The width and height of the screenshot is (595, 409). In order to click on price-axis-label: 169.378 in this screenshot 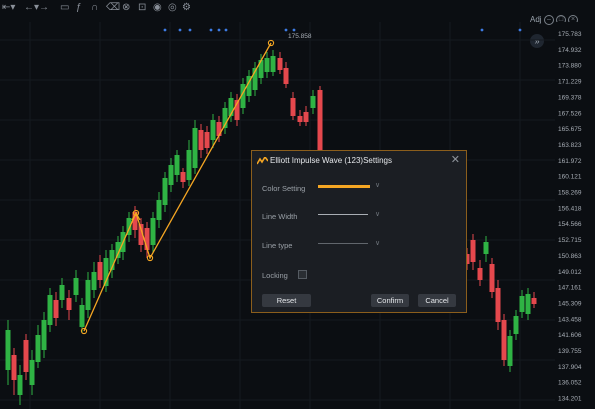, I will do `click(570, 97)`.